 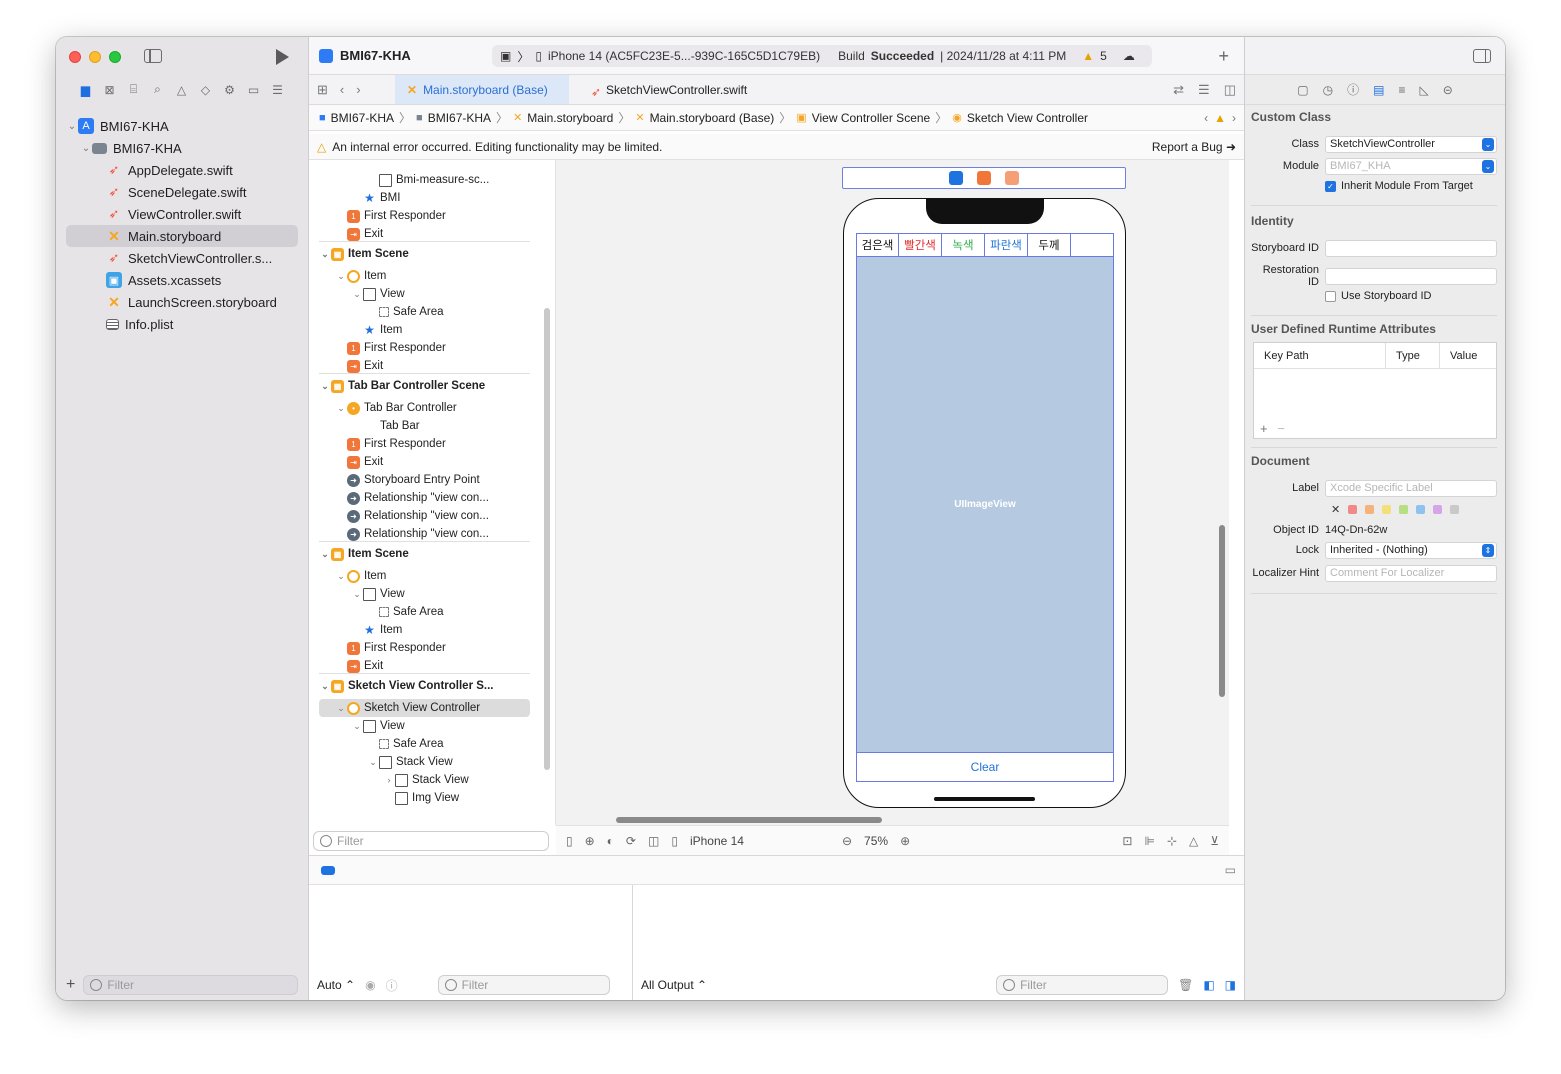 What do you see at coordinates (424, 708) in the screenshot?
I see `outline-row: ⌄ Sketch View Controller` at bounding box center [424, 708].